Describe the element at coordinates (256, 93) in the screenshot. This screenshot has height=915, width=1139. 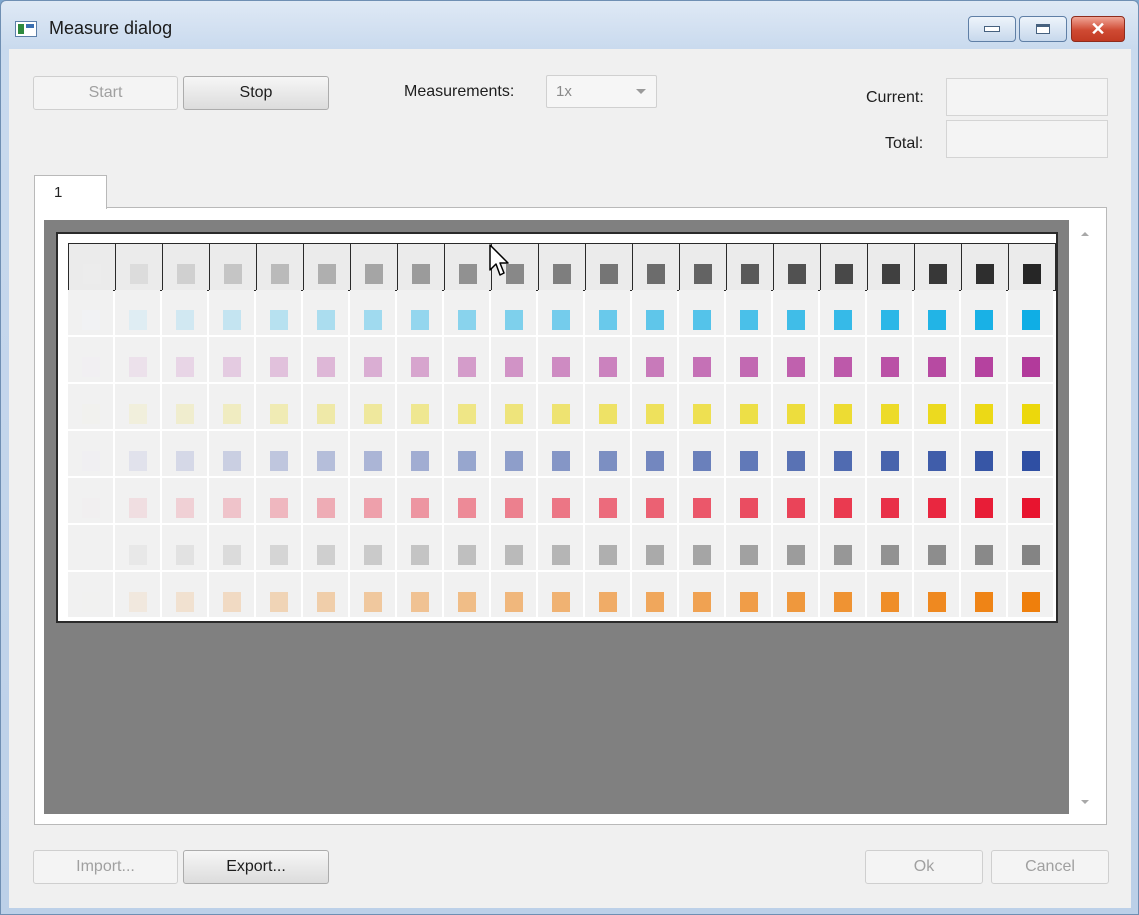
I see `stop-button: Stop` at that location.